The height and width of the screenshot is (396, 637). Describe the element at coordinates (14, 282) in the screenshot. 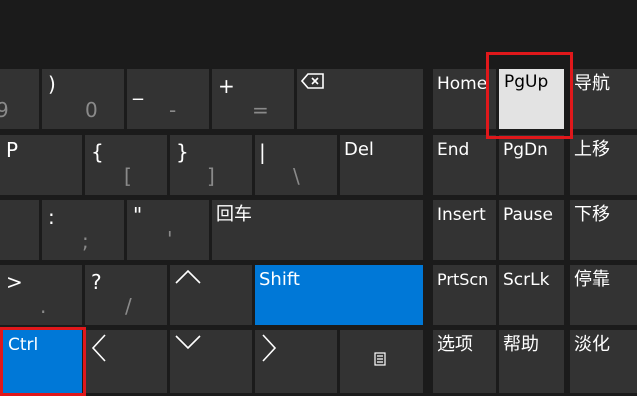

I see `key-main-label: >` at that location.